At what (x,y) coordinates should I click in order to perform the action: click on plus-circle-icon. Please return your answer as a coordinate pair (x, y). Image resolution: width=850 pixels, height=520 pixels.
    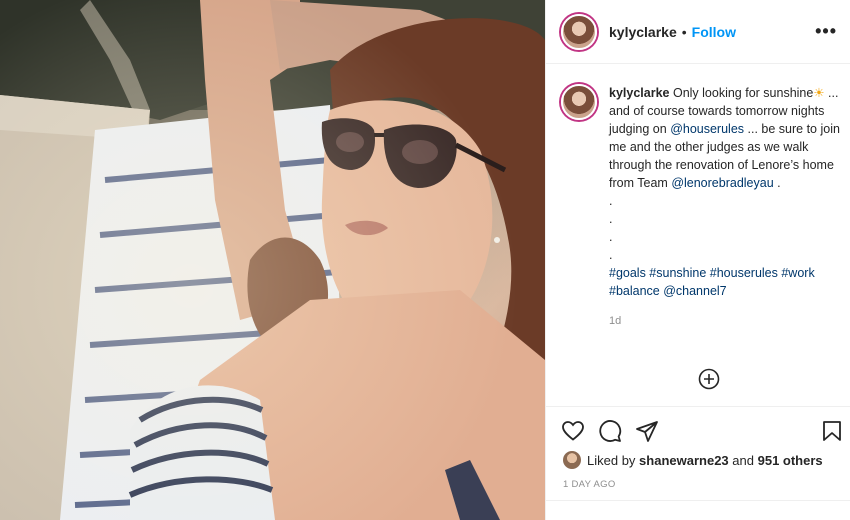
    Looking at the image, I should click on (709, 379).